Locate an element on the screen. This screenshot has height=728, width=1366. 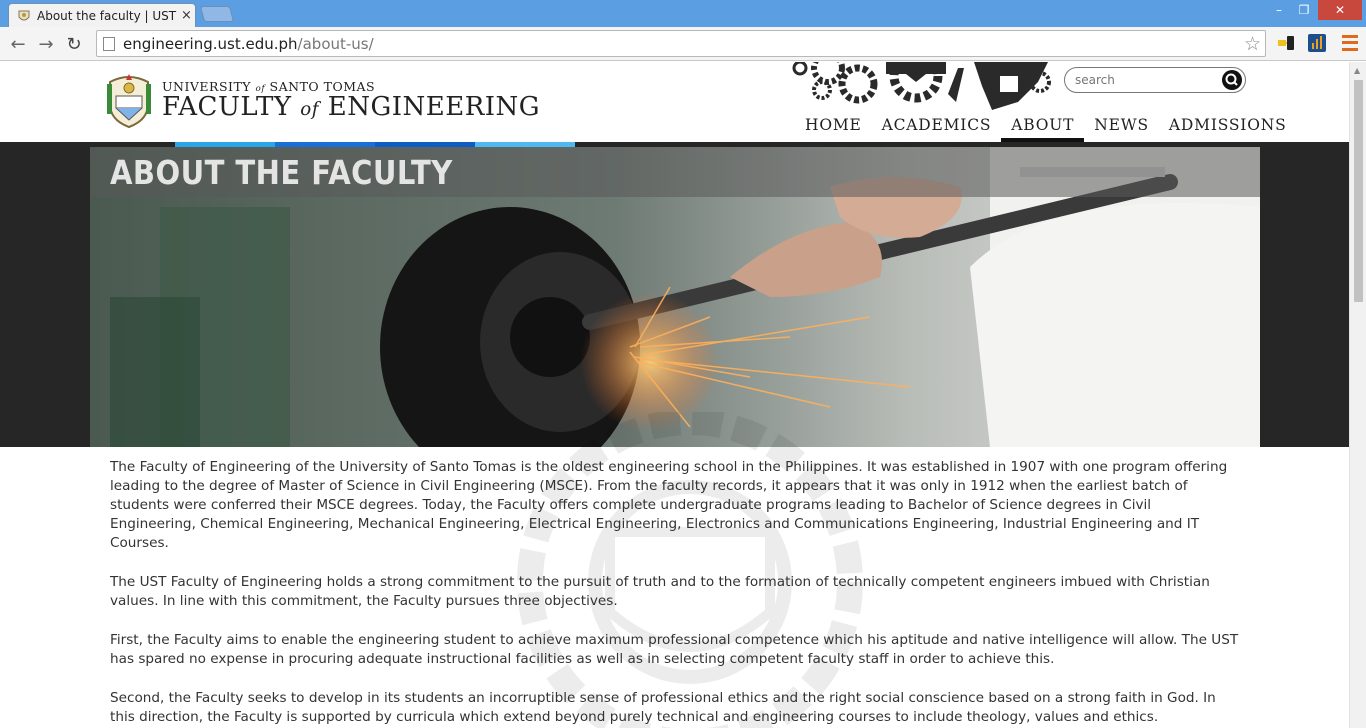
browser-tab: About the faculty | UST - F × is located at coordinates (102, 15).